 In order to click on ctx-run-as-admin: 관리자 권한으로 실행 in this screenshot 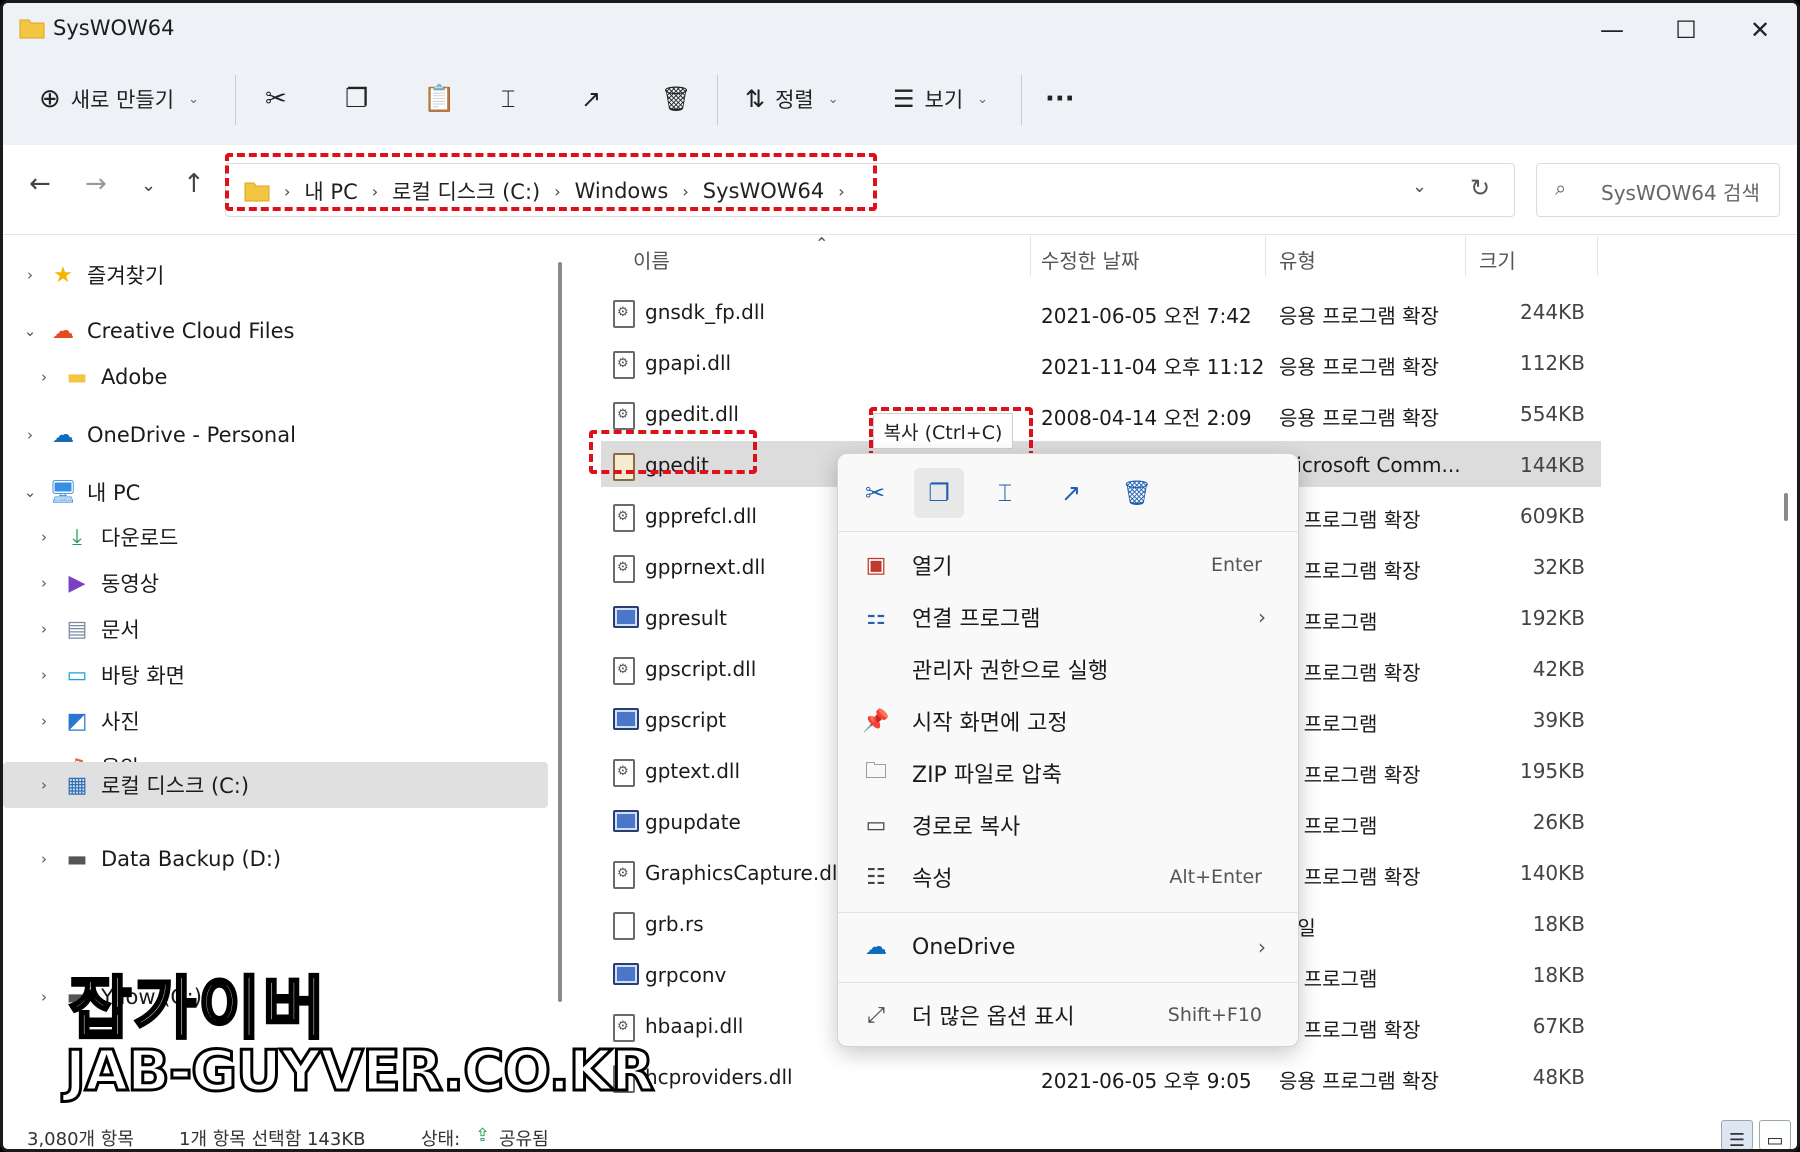, I will do `click(1069, 669)`.